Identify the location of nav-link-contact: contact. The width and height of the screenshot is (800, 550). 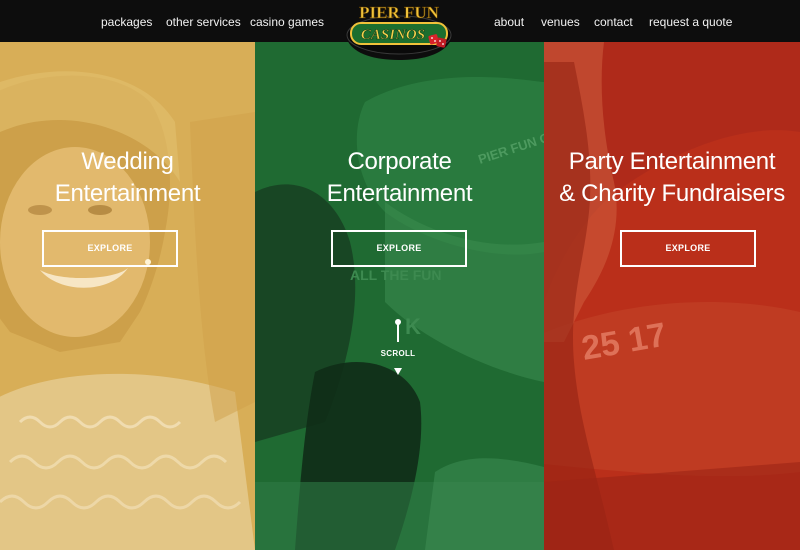
(613, 21).